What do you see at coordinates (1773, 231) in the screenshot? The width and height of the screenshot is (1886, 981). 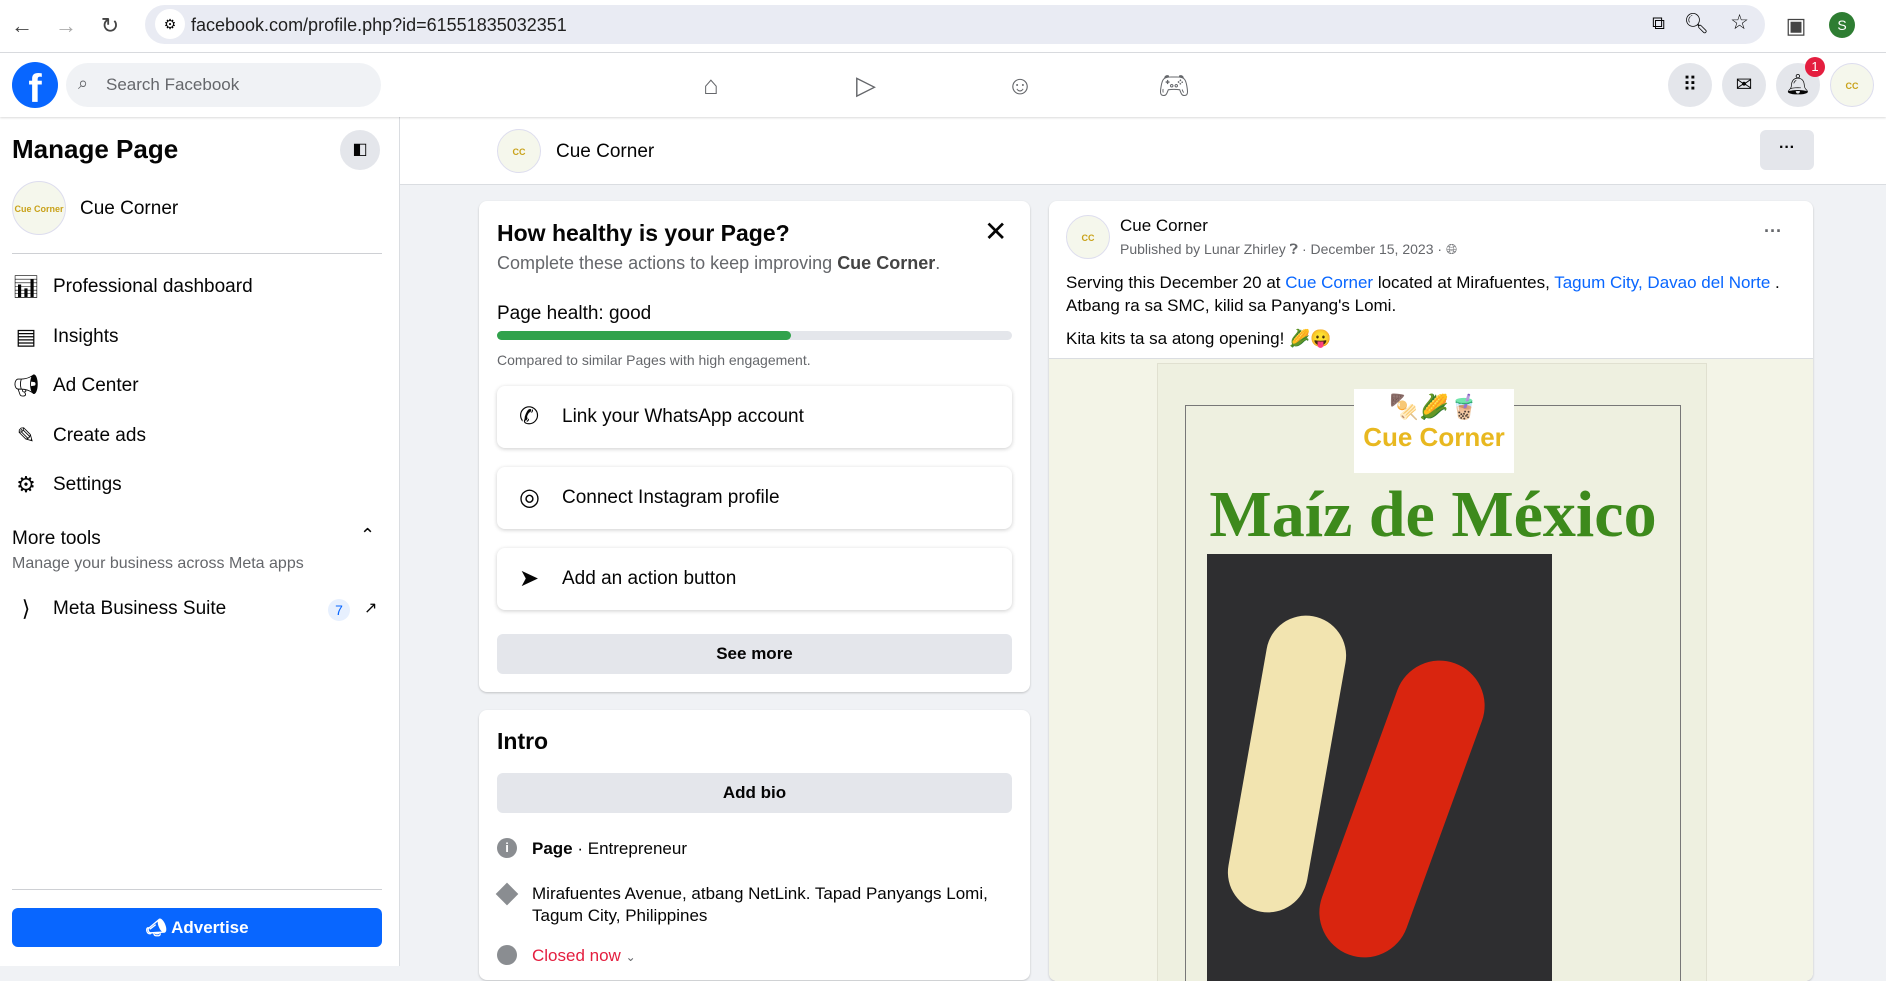 I see `post-options-icon: ···` at bounding box center [1773, 231].